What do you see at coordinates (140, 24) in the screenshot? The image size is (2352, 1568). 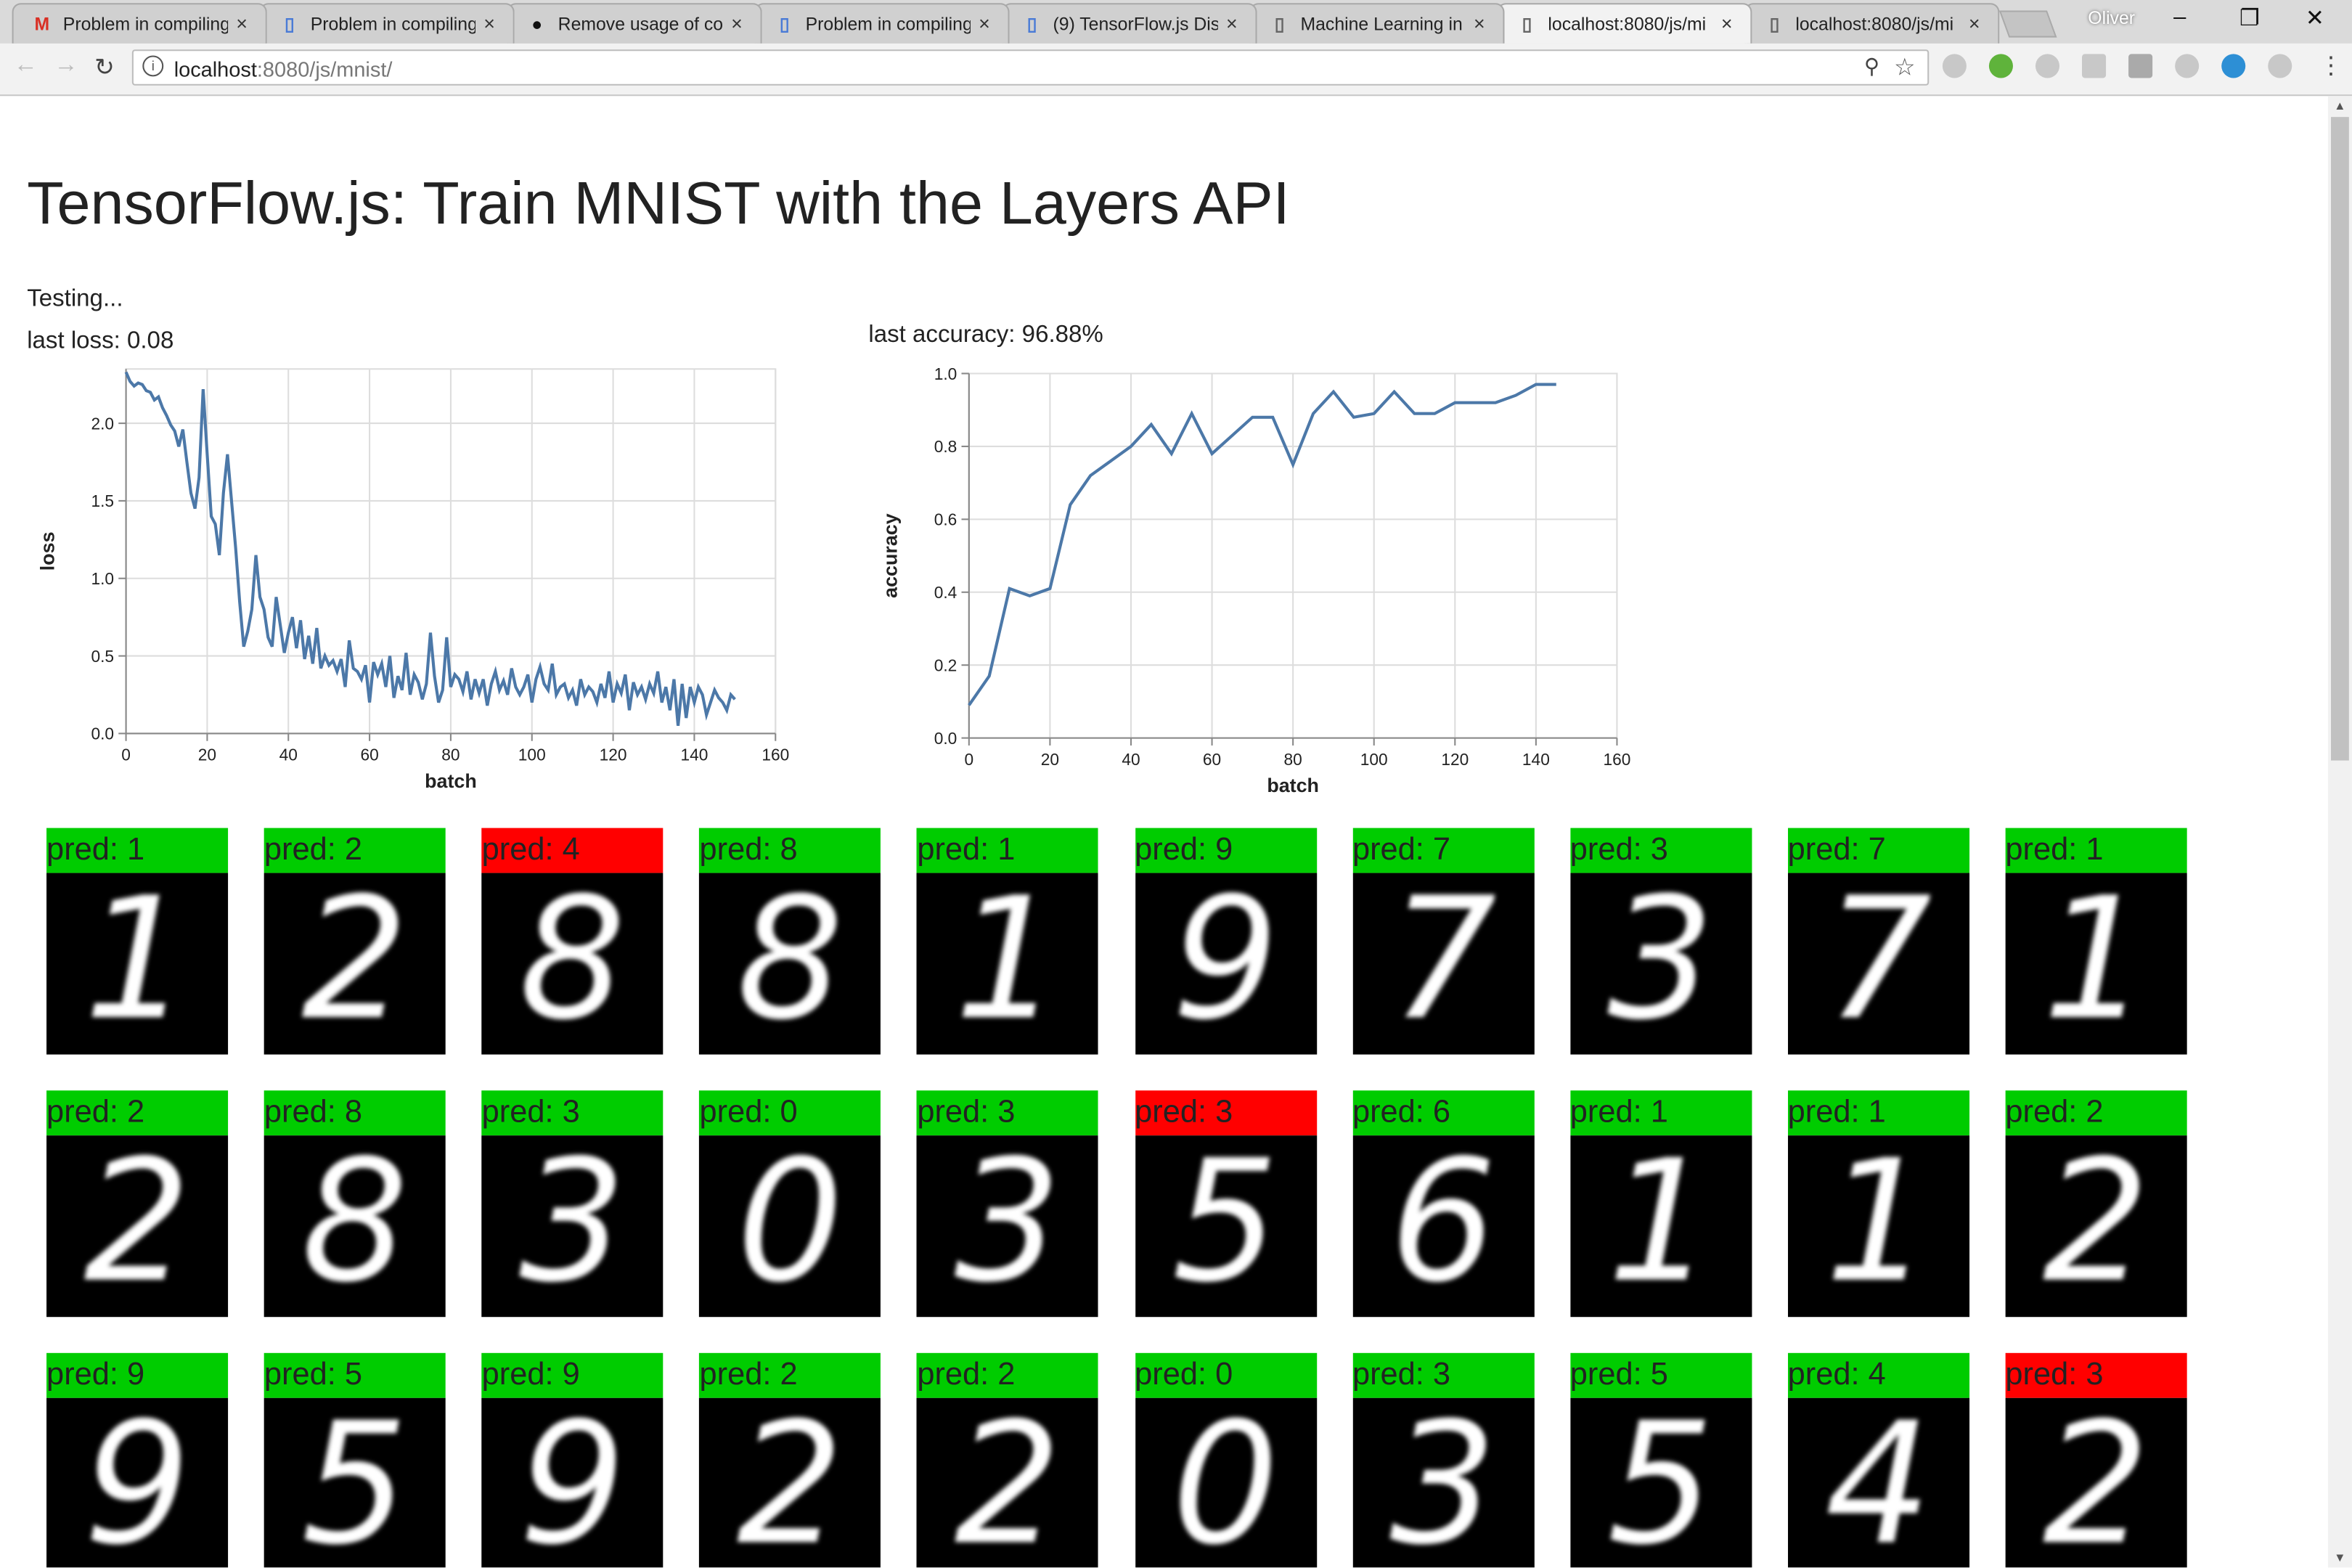 I see `browser-tab: M Problem in compiling ×` at bounding box center [140, 24].